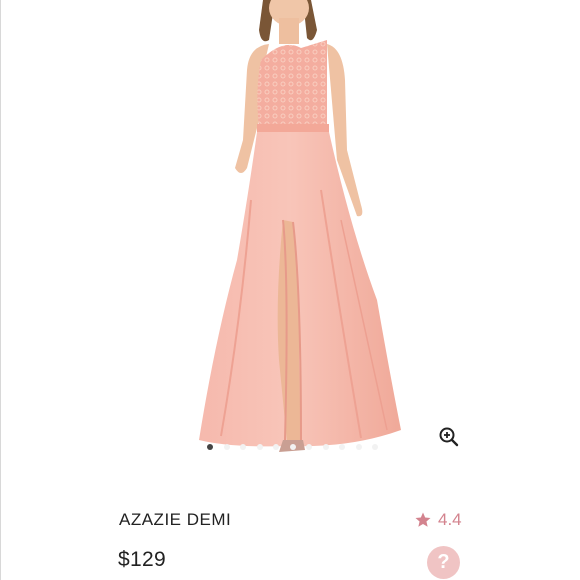 This screenshot has width=580, height=580. Describe the element at coordinates (142, 559) in the screenshot. I see `price: $129` at that location.